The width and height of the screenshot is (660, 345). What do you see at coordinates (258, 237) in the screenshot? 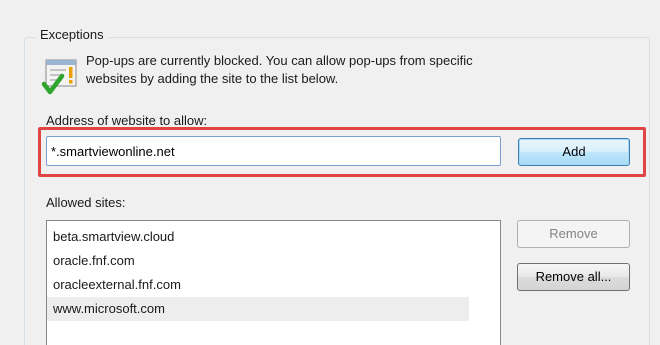
I see `allowed-site-item: beta.smartview.cloud` at bounding box center [258, 237].